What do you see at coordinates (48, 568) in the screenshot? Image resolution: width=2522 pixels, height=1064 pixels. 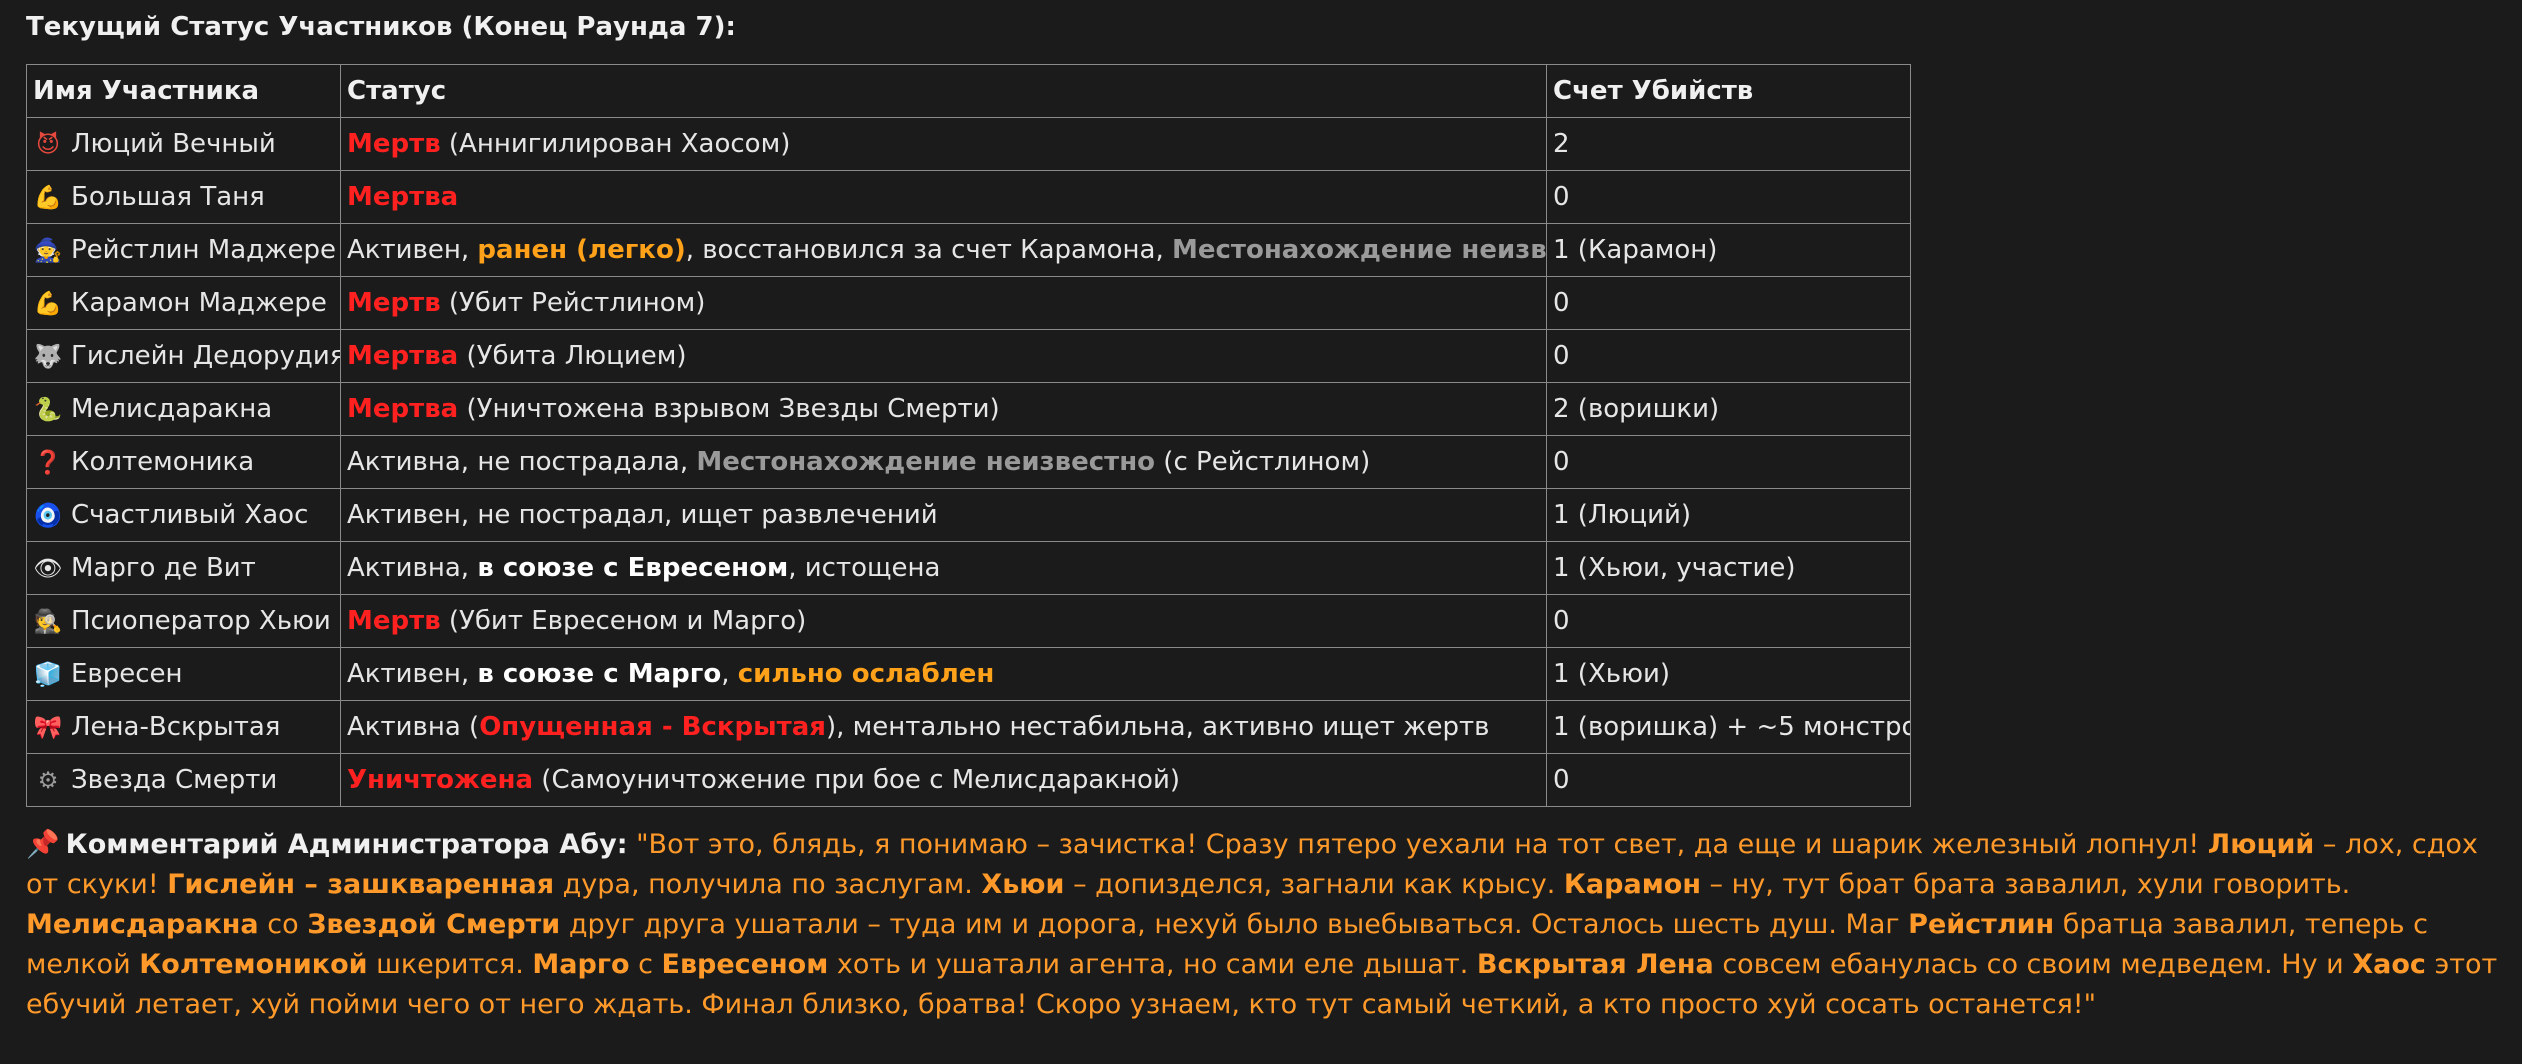 I see `eye-icon: 👁` at bounding box center [48, 568].